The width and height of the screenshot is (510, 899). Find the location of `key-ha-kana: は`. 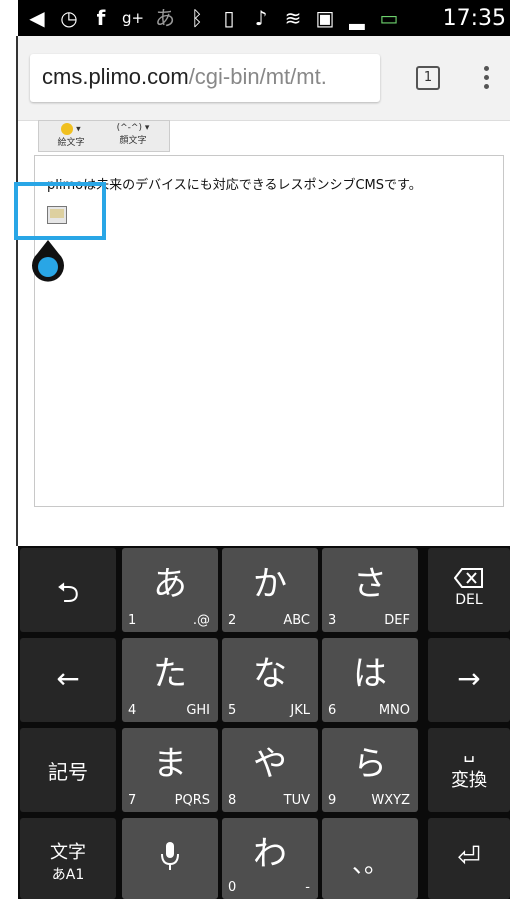

key-ha-kana: は is located at coordinates (370, 674).